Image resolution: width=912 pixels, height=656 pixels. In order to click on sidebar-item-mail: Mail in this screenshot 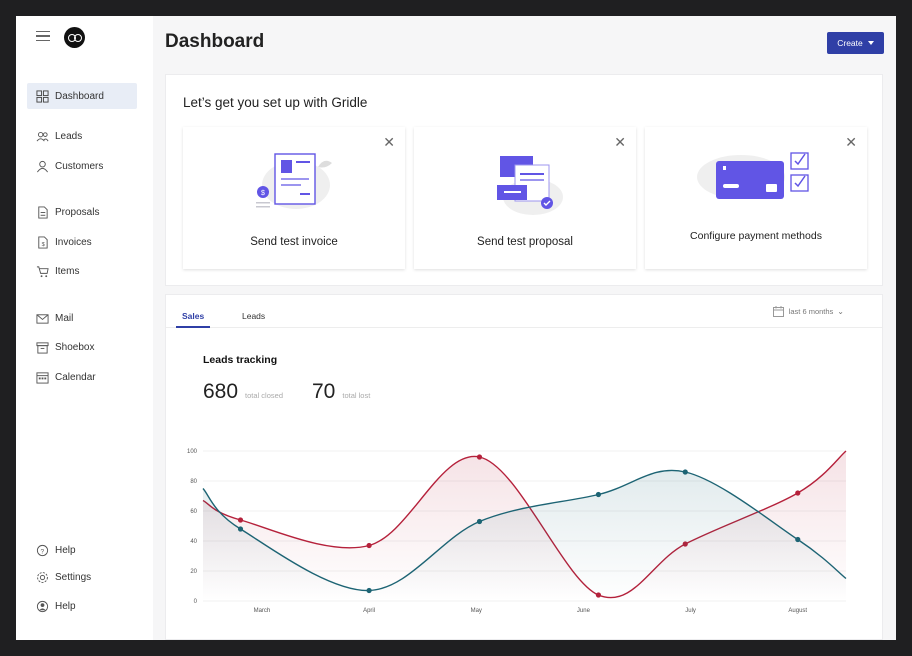, I will do `click(82, 318)`.